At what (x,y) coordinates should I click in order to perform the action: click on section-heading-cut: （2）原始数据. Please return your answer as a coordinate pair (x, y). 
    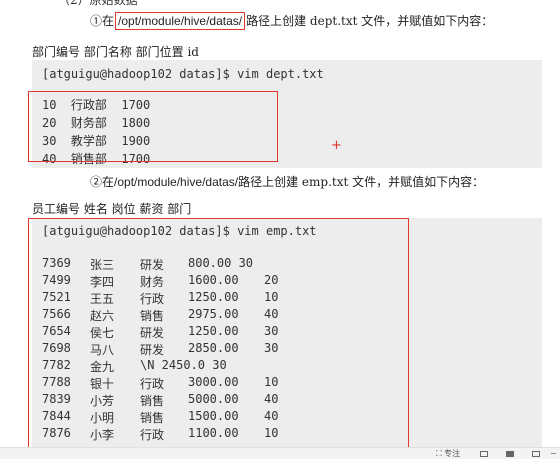
    Looking at the image, I should click on (98, 3).